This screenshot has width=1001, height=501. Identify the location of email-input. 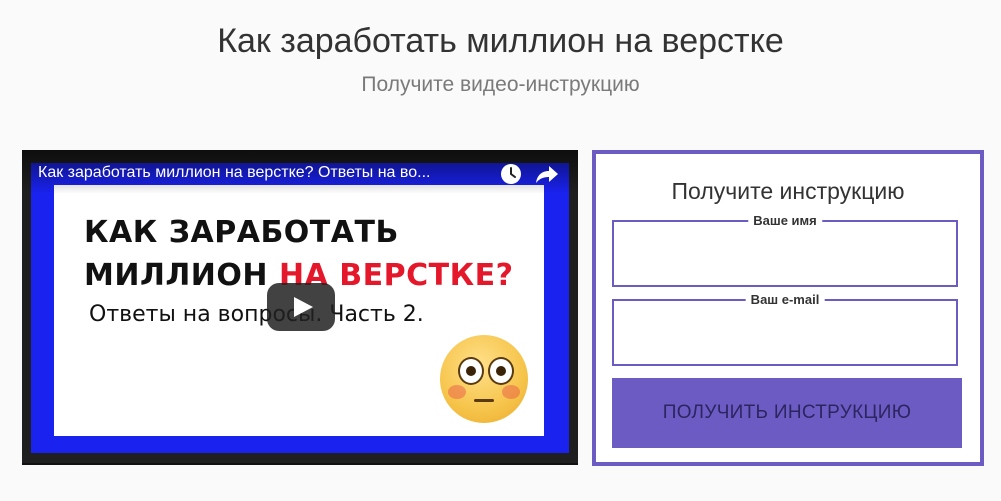
(787, 334).